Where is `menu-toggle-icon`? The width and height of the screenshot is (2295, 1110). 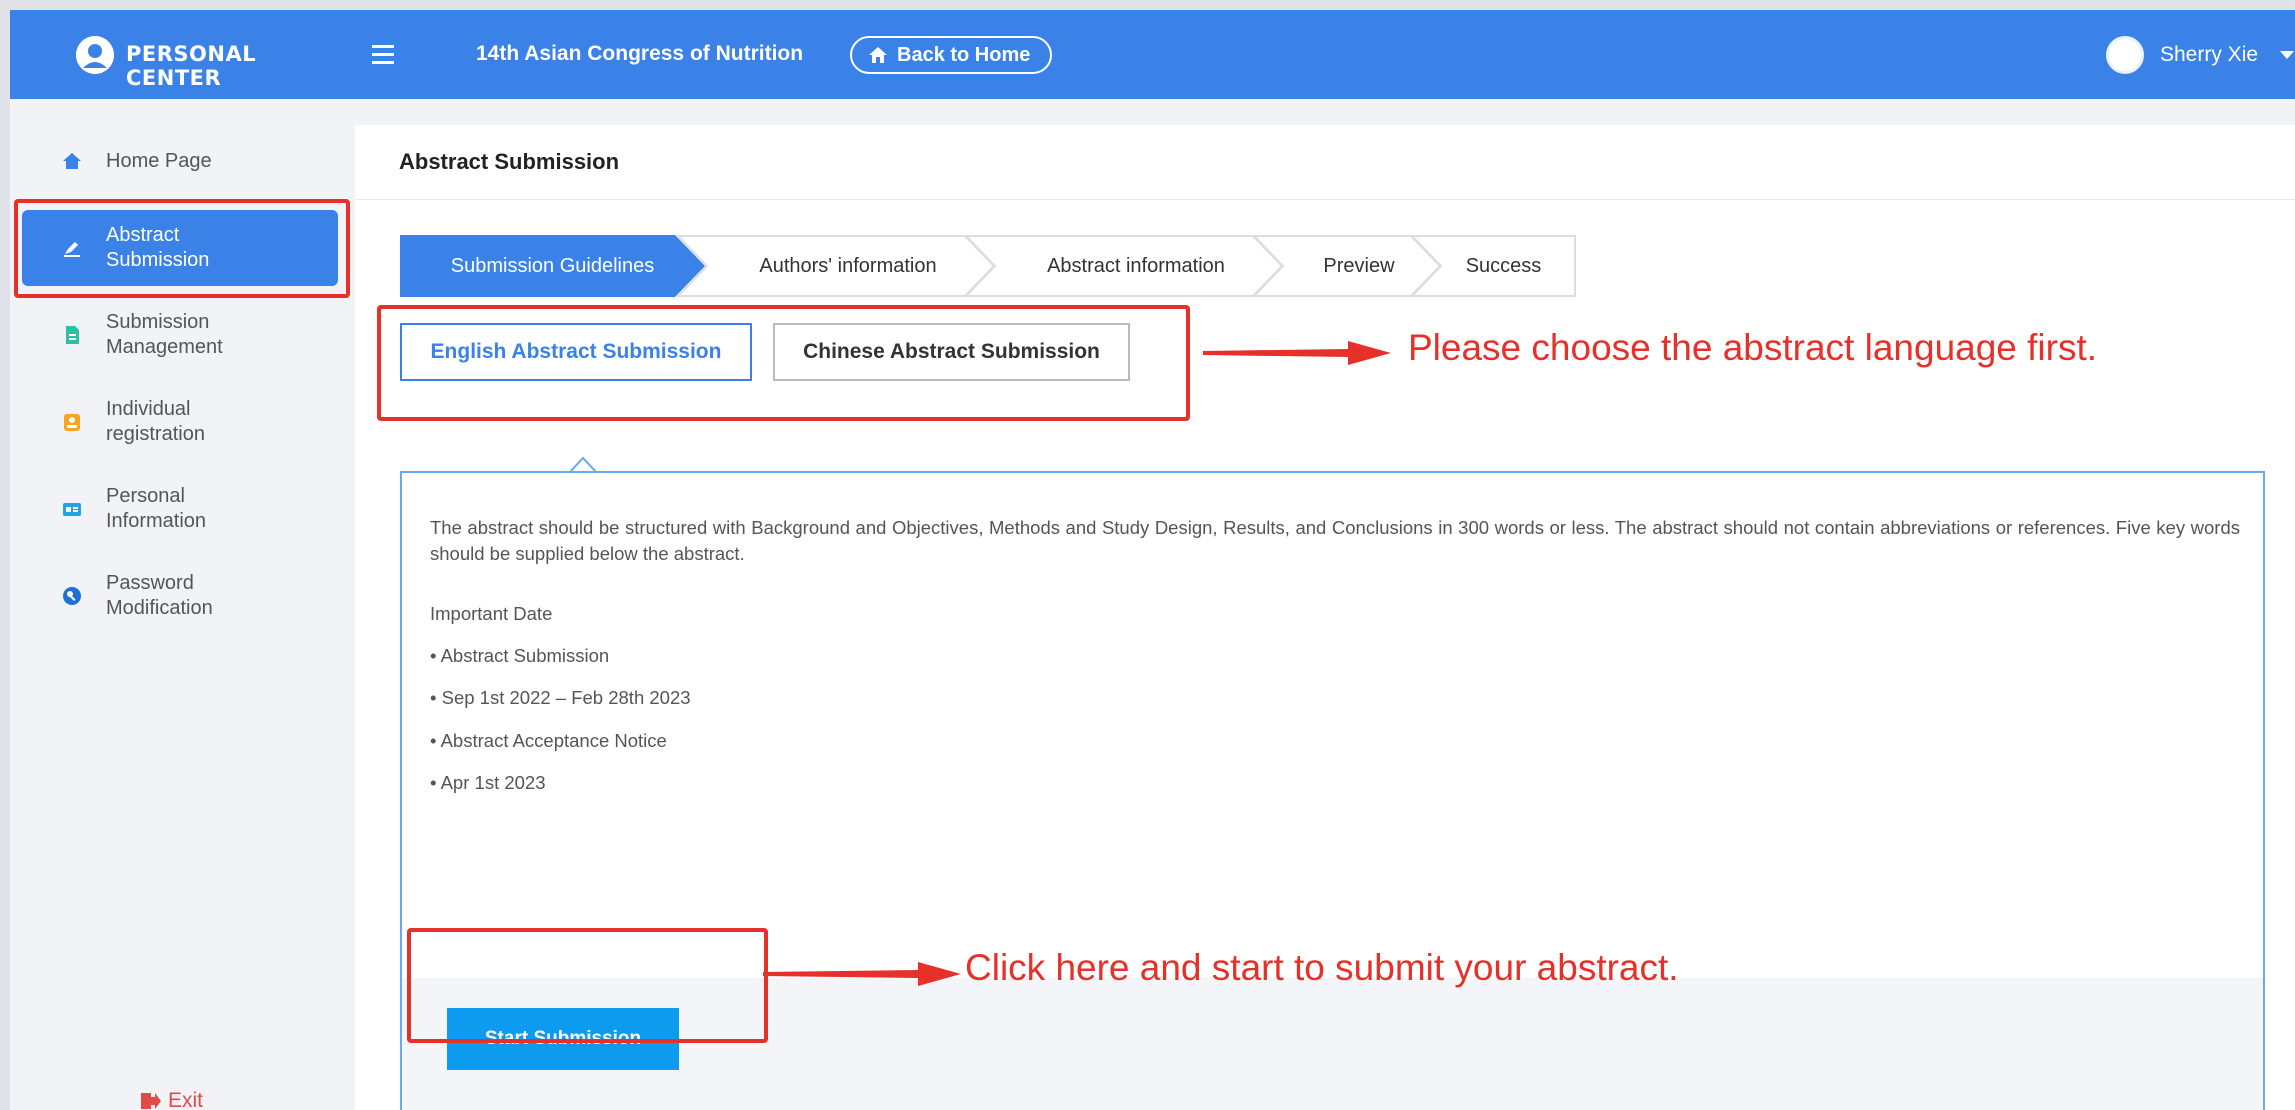
menu-toggle-icon is located at coordinates (385, 55).